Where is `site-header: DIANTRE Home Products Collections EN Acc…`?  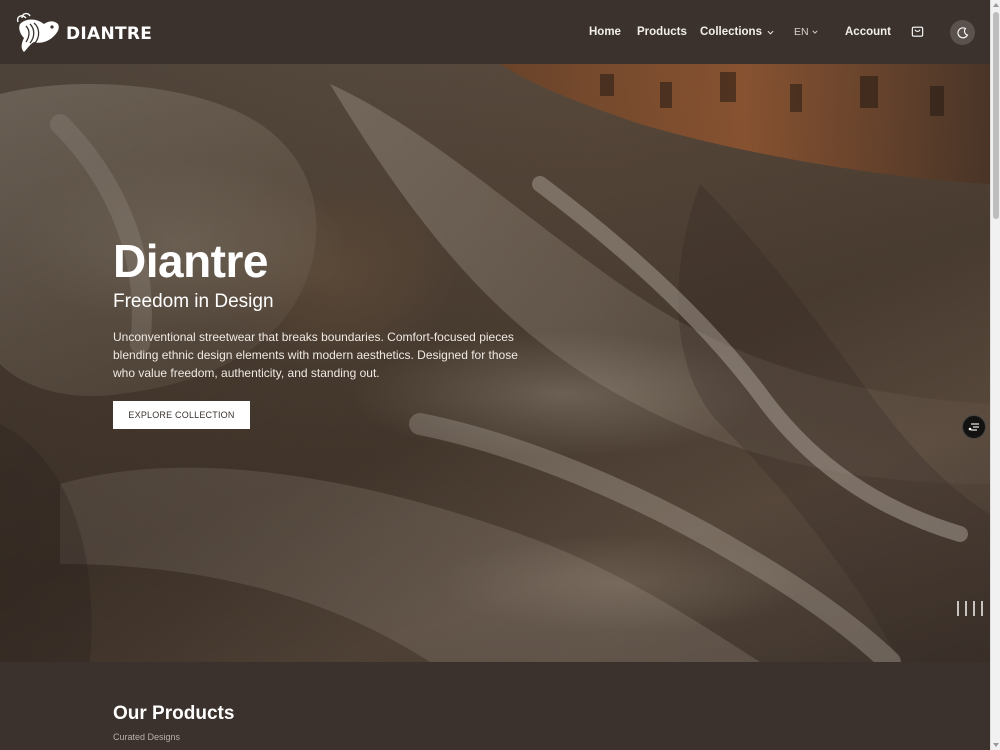 site-header: DIANTRE Home Products Collections EN Acc… is located at coordinates (495, 32).